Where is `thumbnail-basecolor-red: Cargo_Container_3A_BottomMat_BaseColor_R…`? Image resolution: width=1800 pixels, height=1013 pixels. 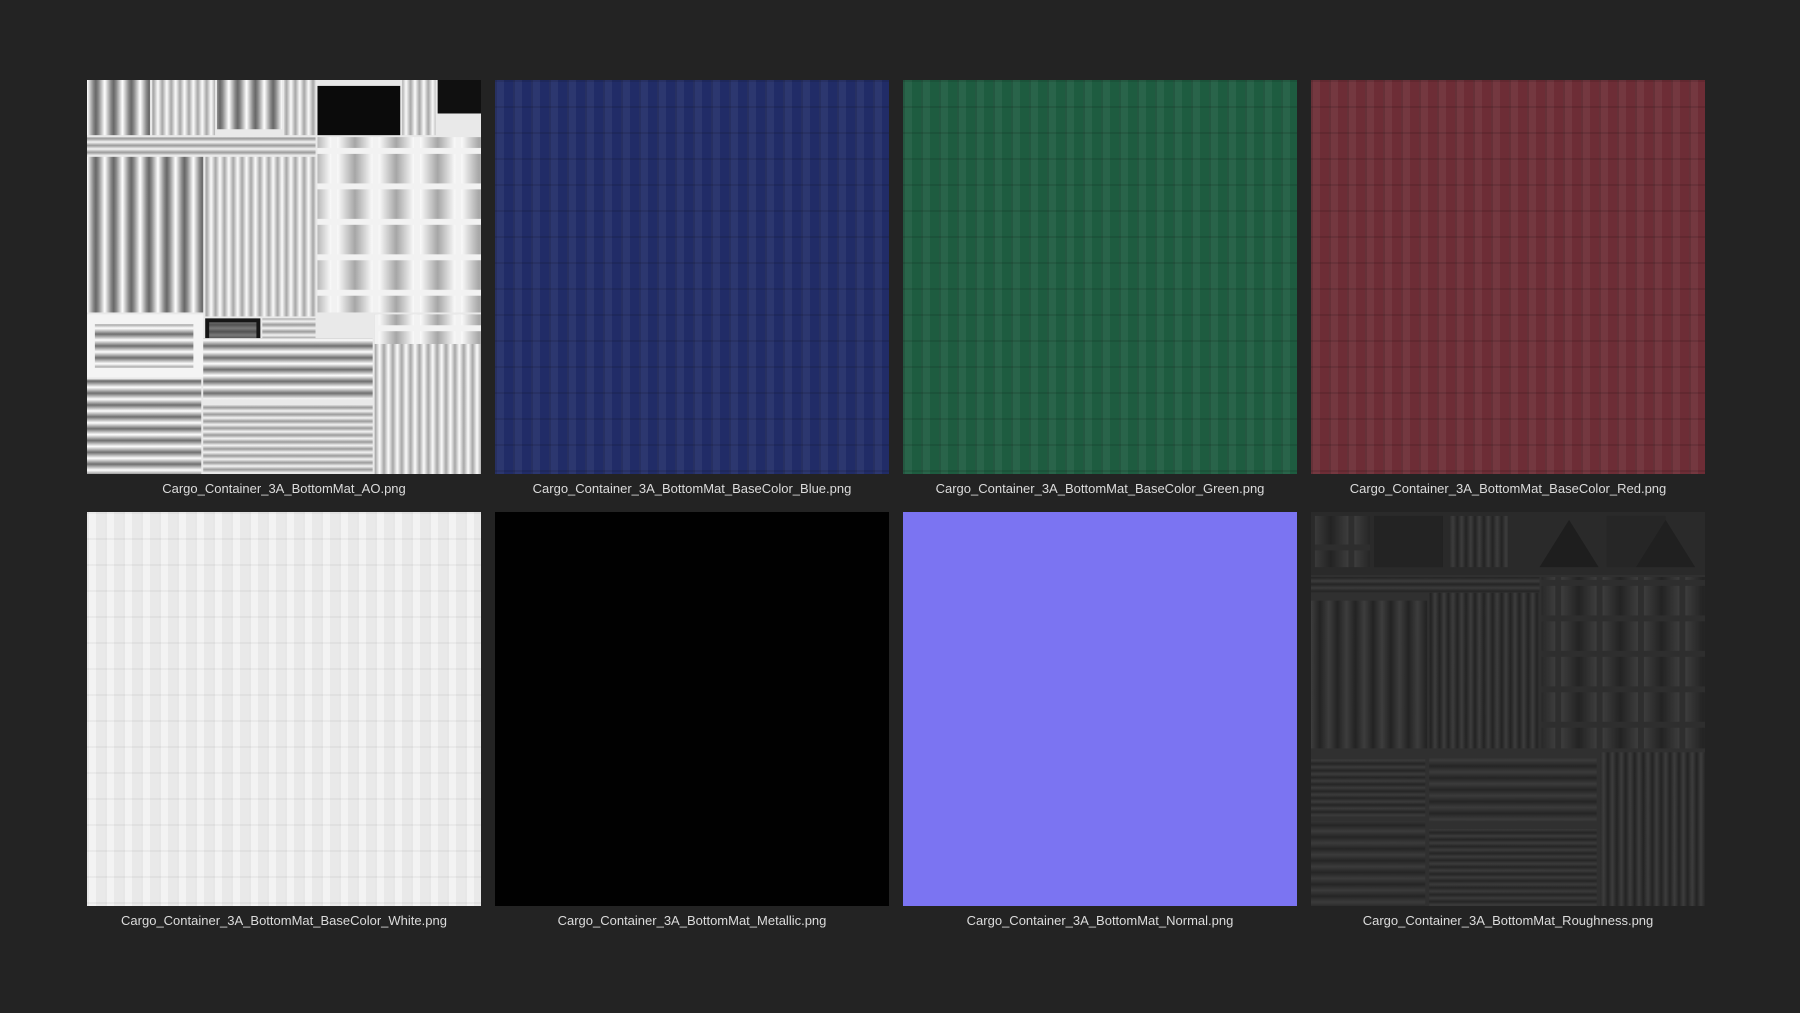 thumbnail-basecolor-red: Cargo_Container_3A_BottomMat_BaseColor_R… is located at coordinates (1508, 288).